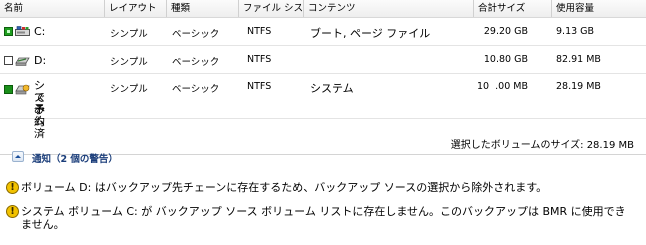  What do you see at coordinates (40, 60) in the screenshot?
I see `volume-name: D:` at bounding box center [40, 60].